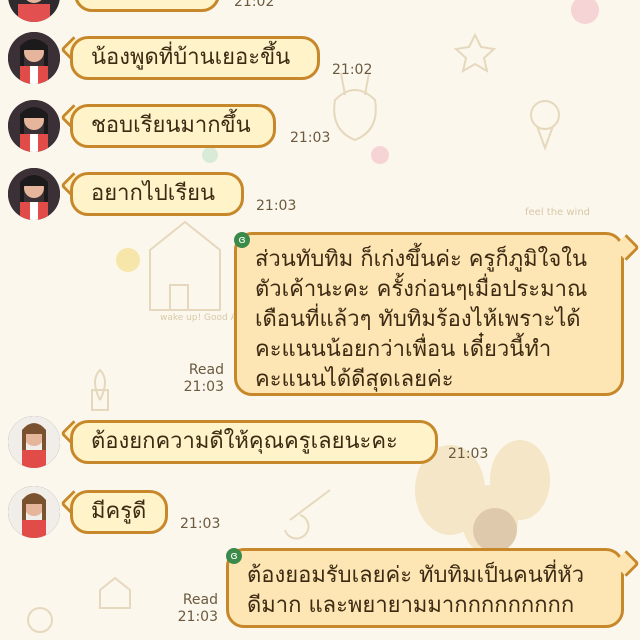 Image resolution: width=640 pixels, height=640 pixels. I want to click on message-text: อยากไปเรียน, so click(153, 193).